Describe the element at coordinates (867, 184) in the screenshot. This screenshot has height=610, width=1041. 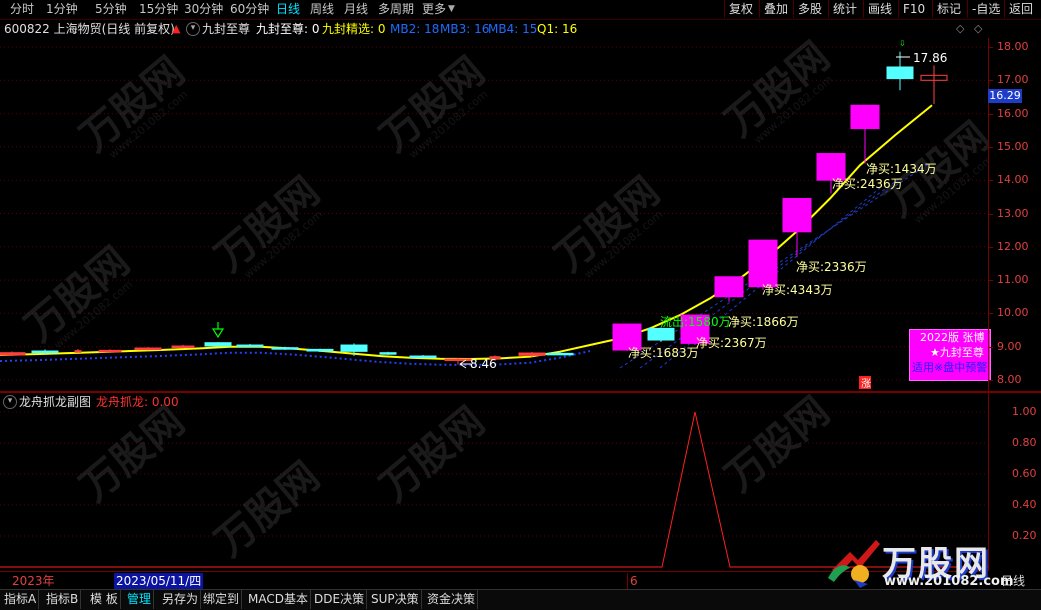
I see `annotation-label: 净买:2436万` at that location.